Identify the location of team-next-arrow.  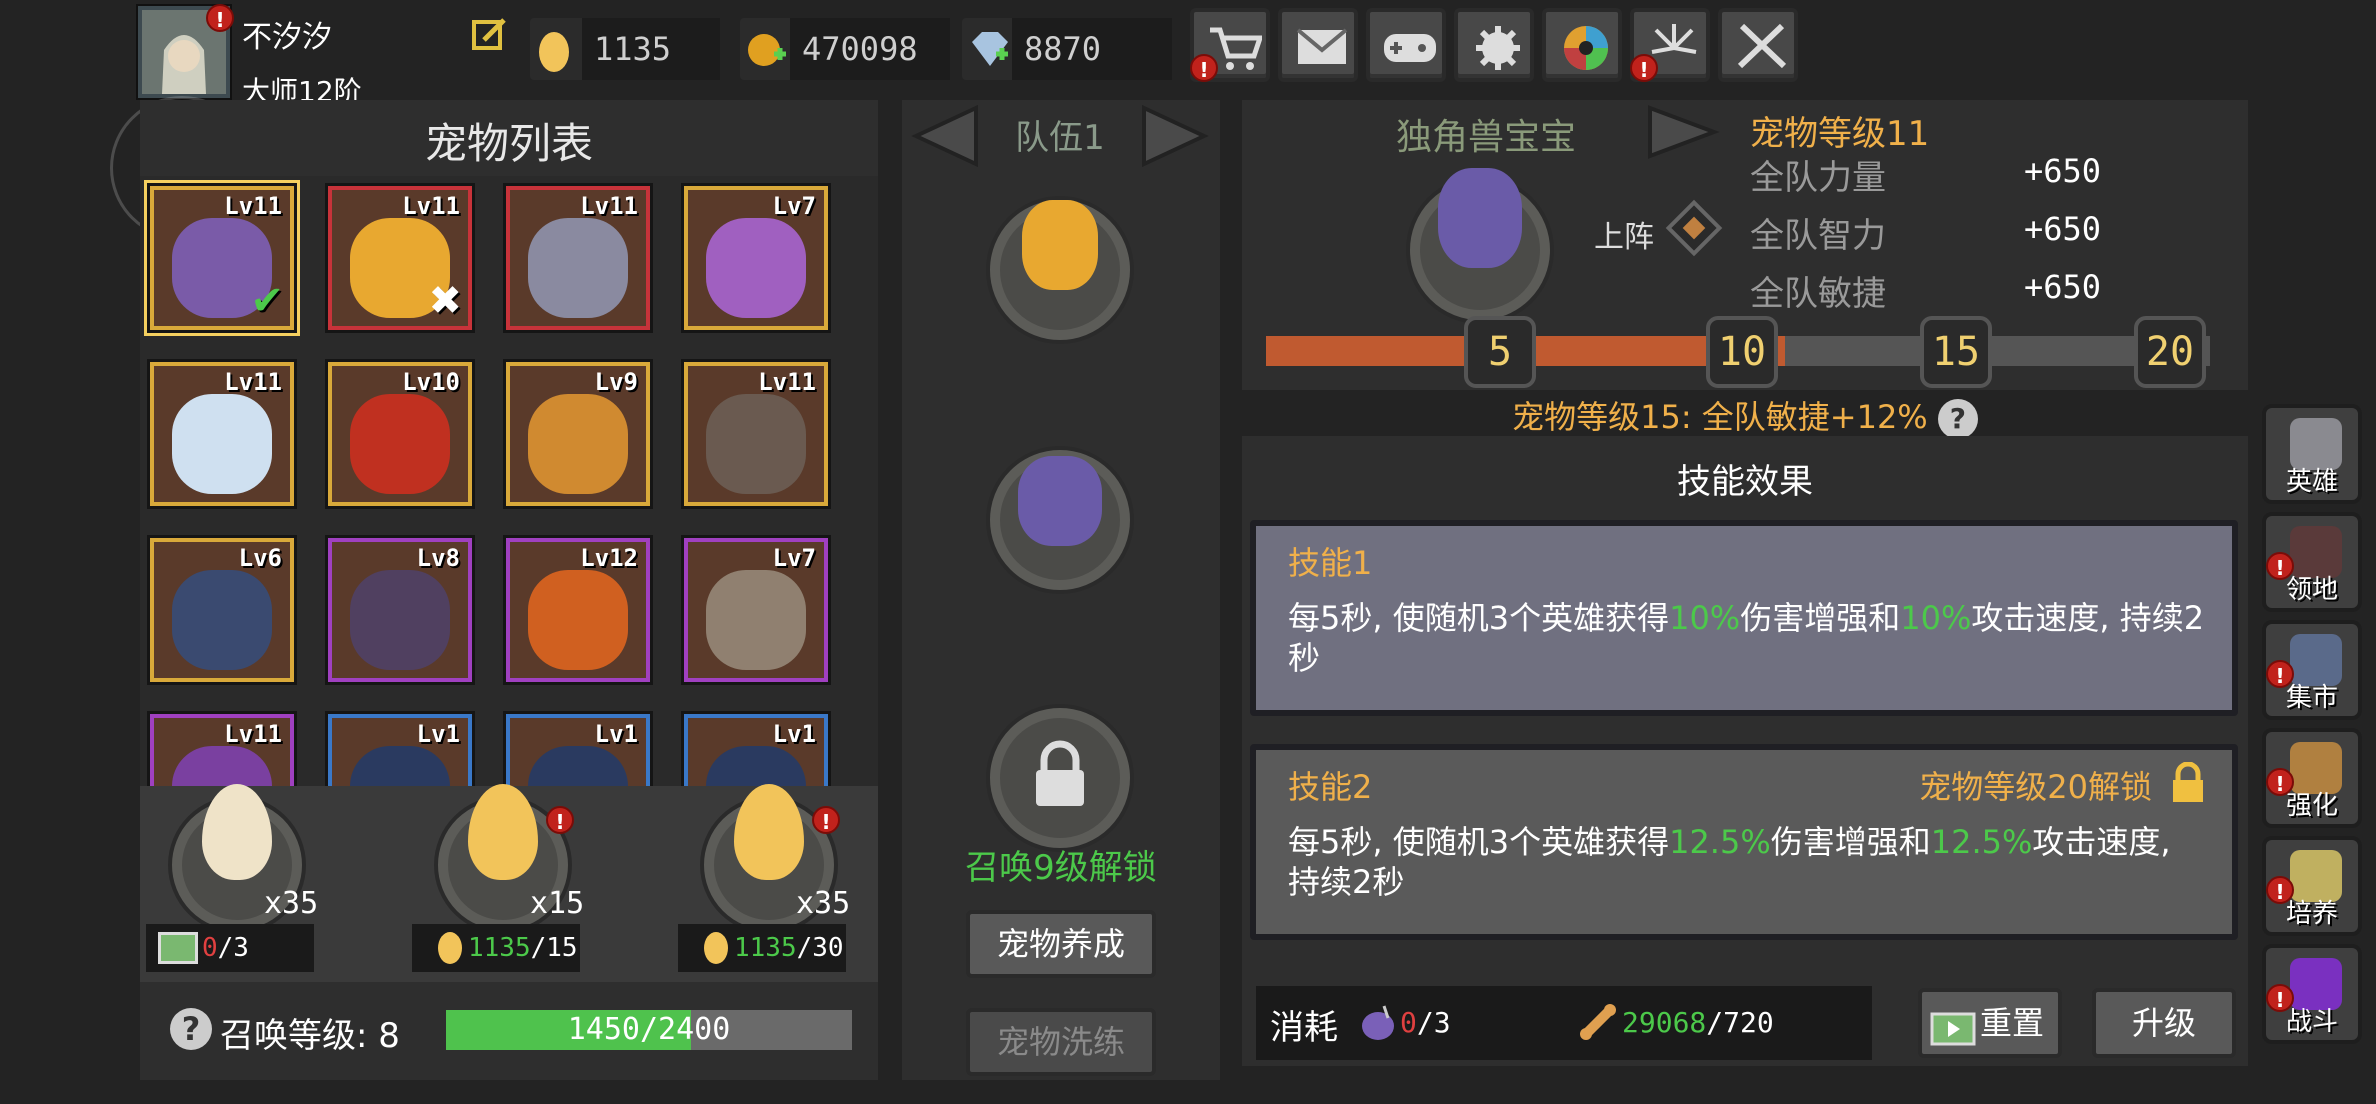
(1177, 136).